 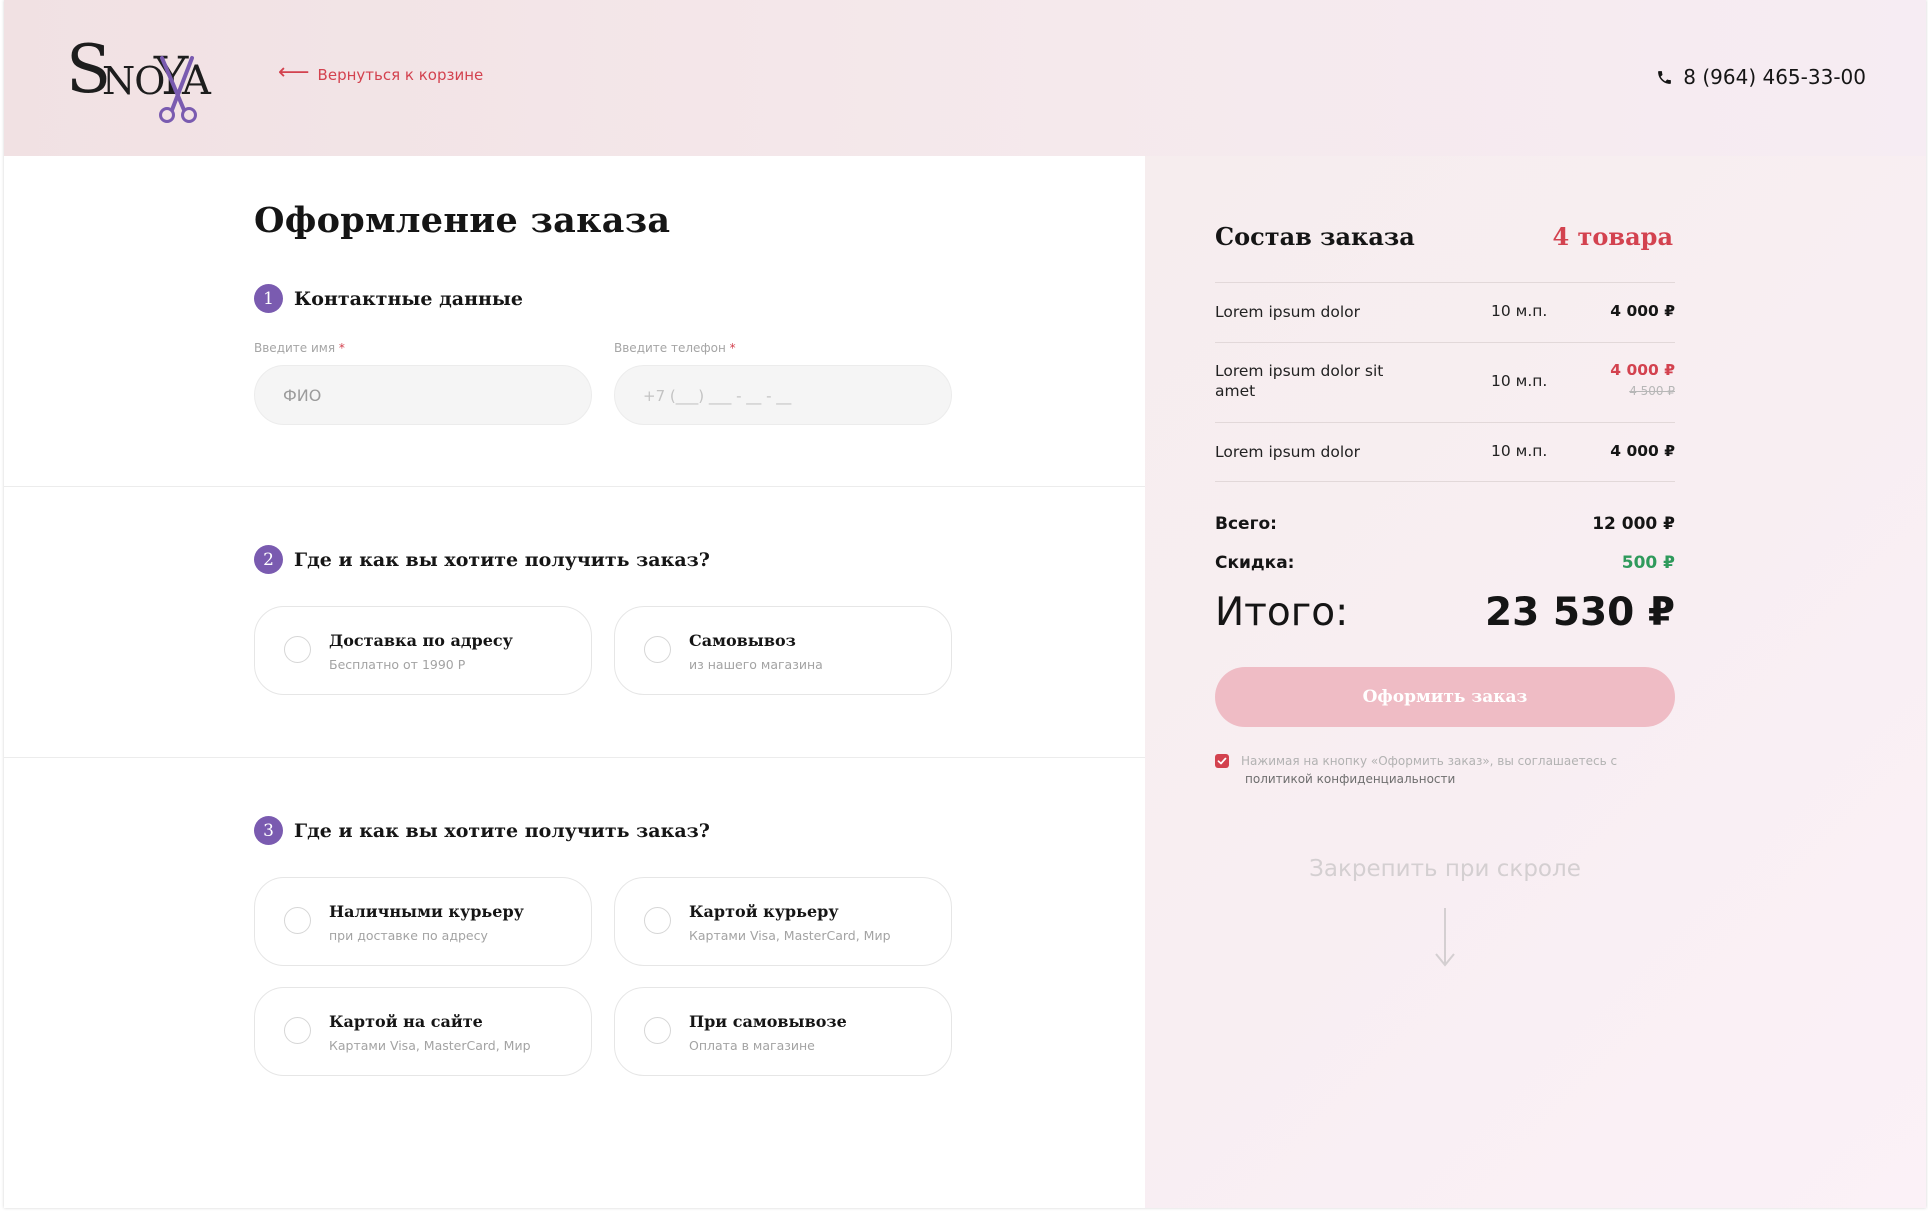 I want to click on option-title: Доставка по адресу, so click(x=421, y=640).